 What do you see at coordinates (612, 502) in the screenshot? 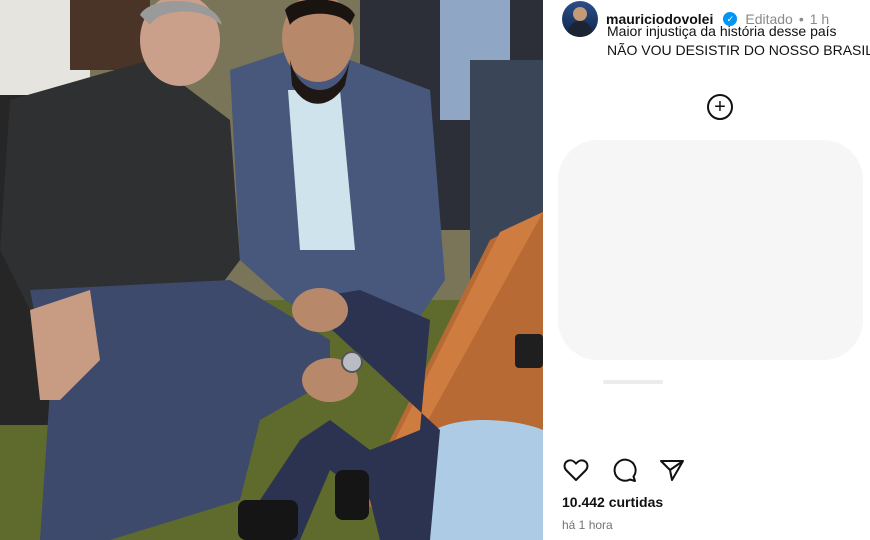
I see `likes-count: 10.442 curtidas` at bounding box center [612, 502].